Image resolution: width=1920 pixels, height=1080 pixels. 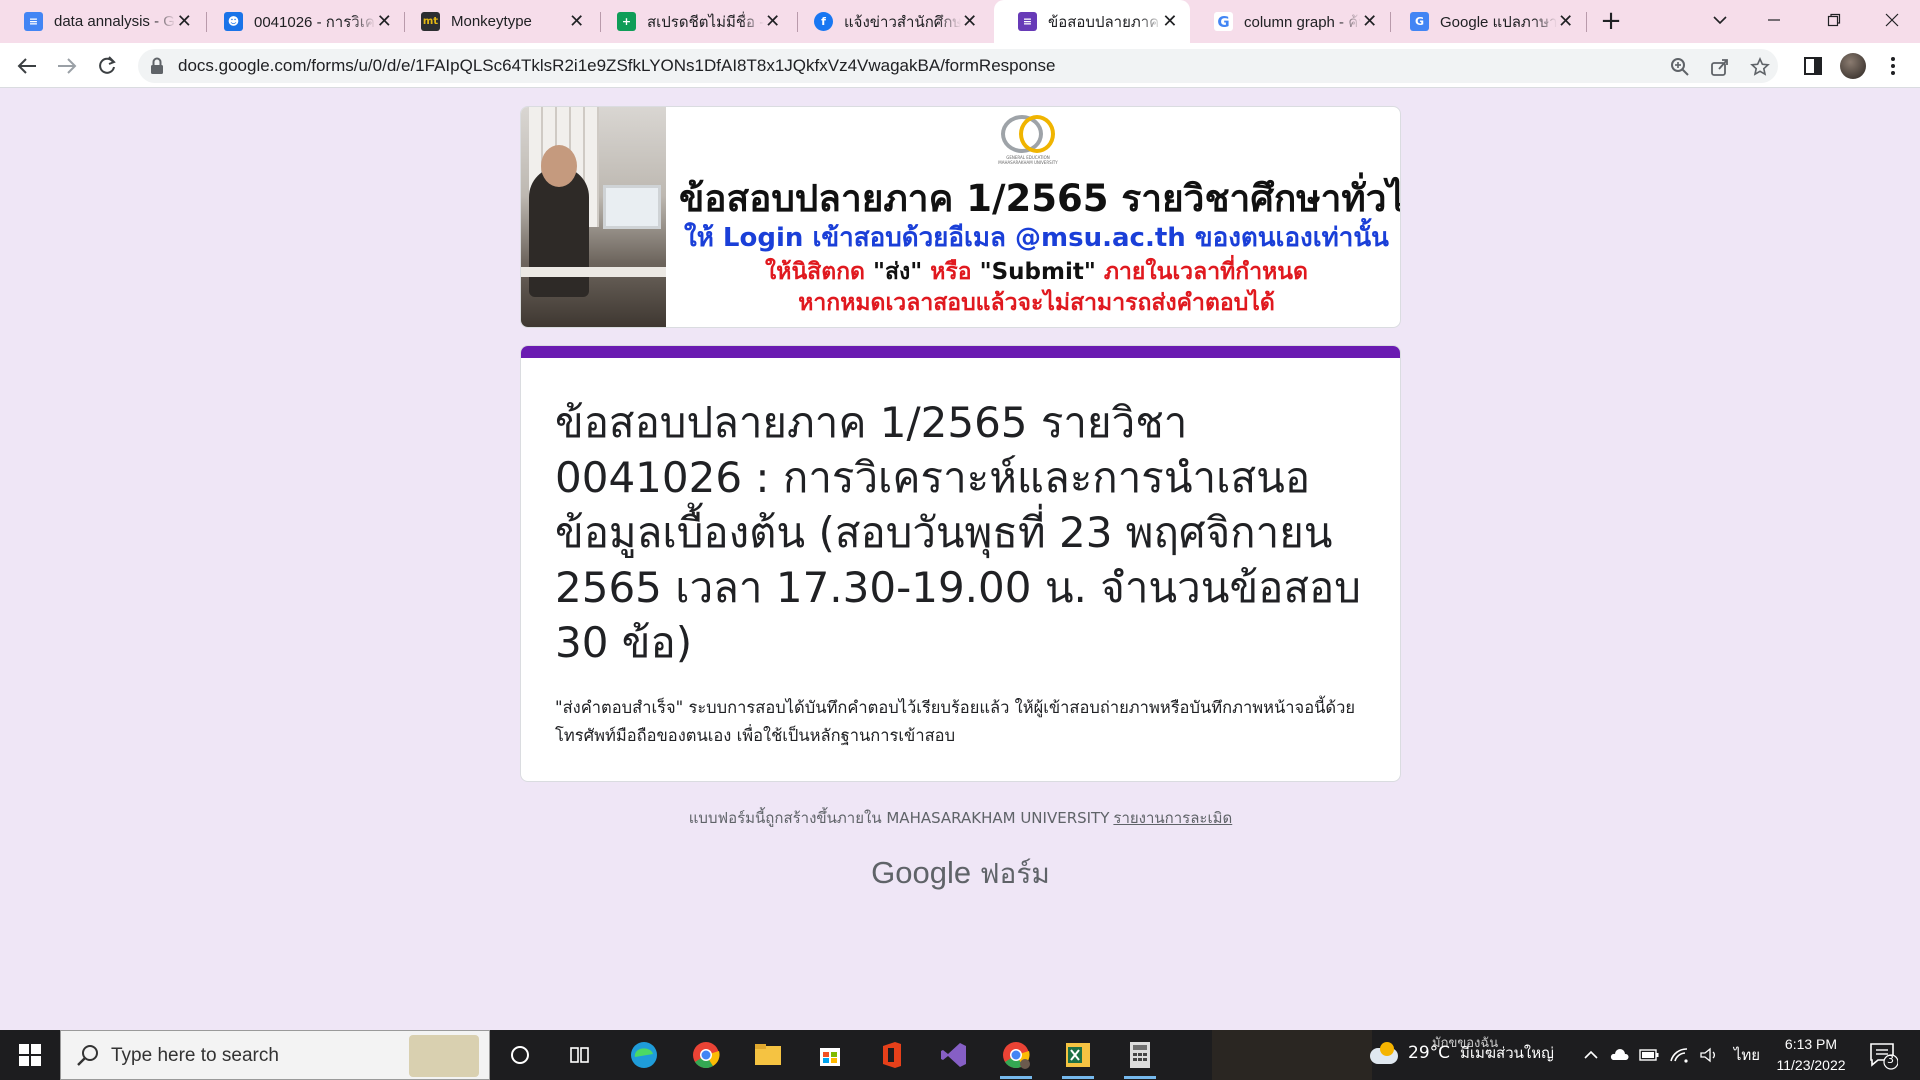 I want to click on battery-icon, so click(x=1649, y=1055).